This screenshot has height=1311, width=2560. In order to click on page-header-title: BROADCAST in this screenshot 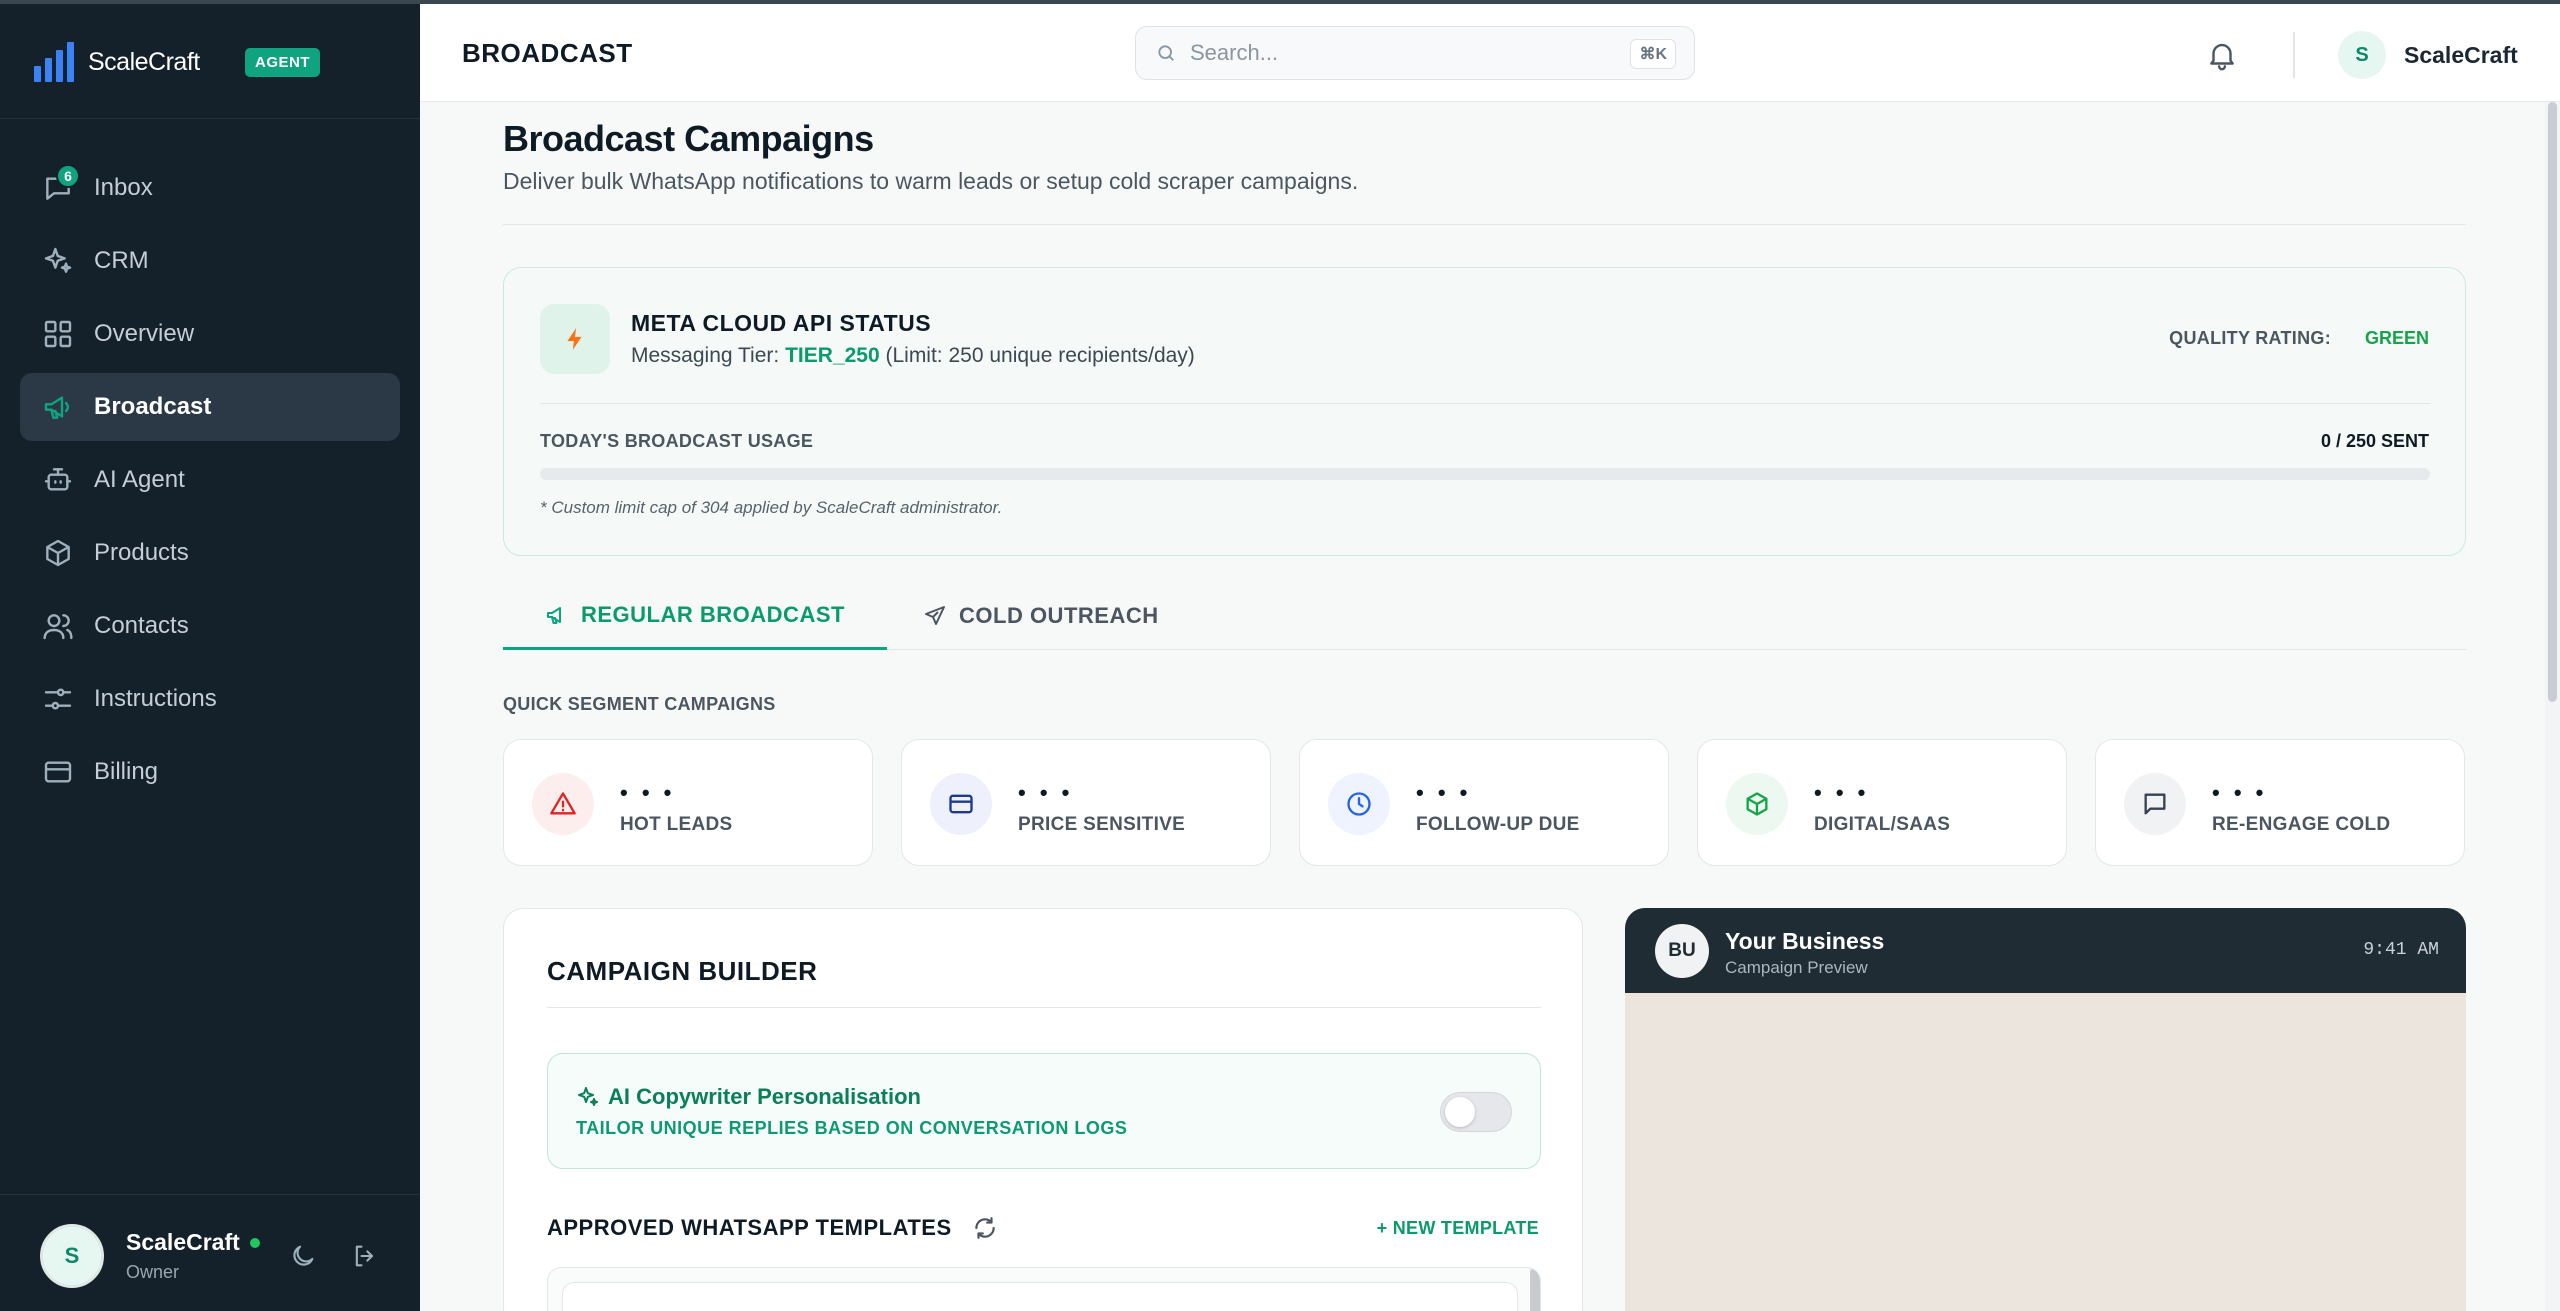, I will do `click(547, 53)`.